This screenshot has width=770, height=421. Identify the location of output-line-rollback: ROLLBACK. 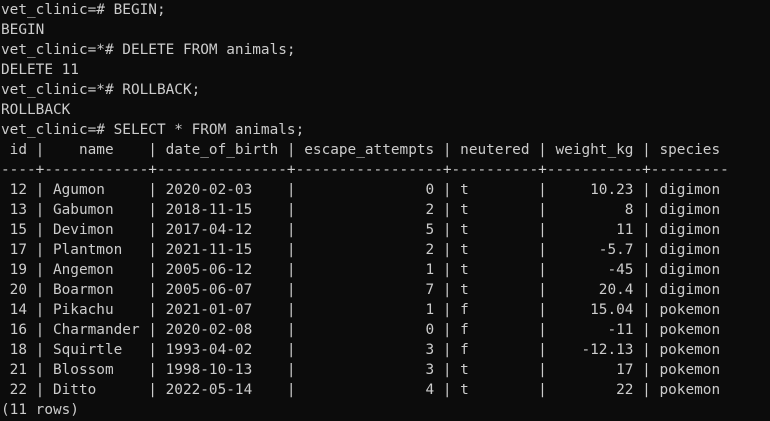
(36, 110).